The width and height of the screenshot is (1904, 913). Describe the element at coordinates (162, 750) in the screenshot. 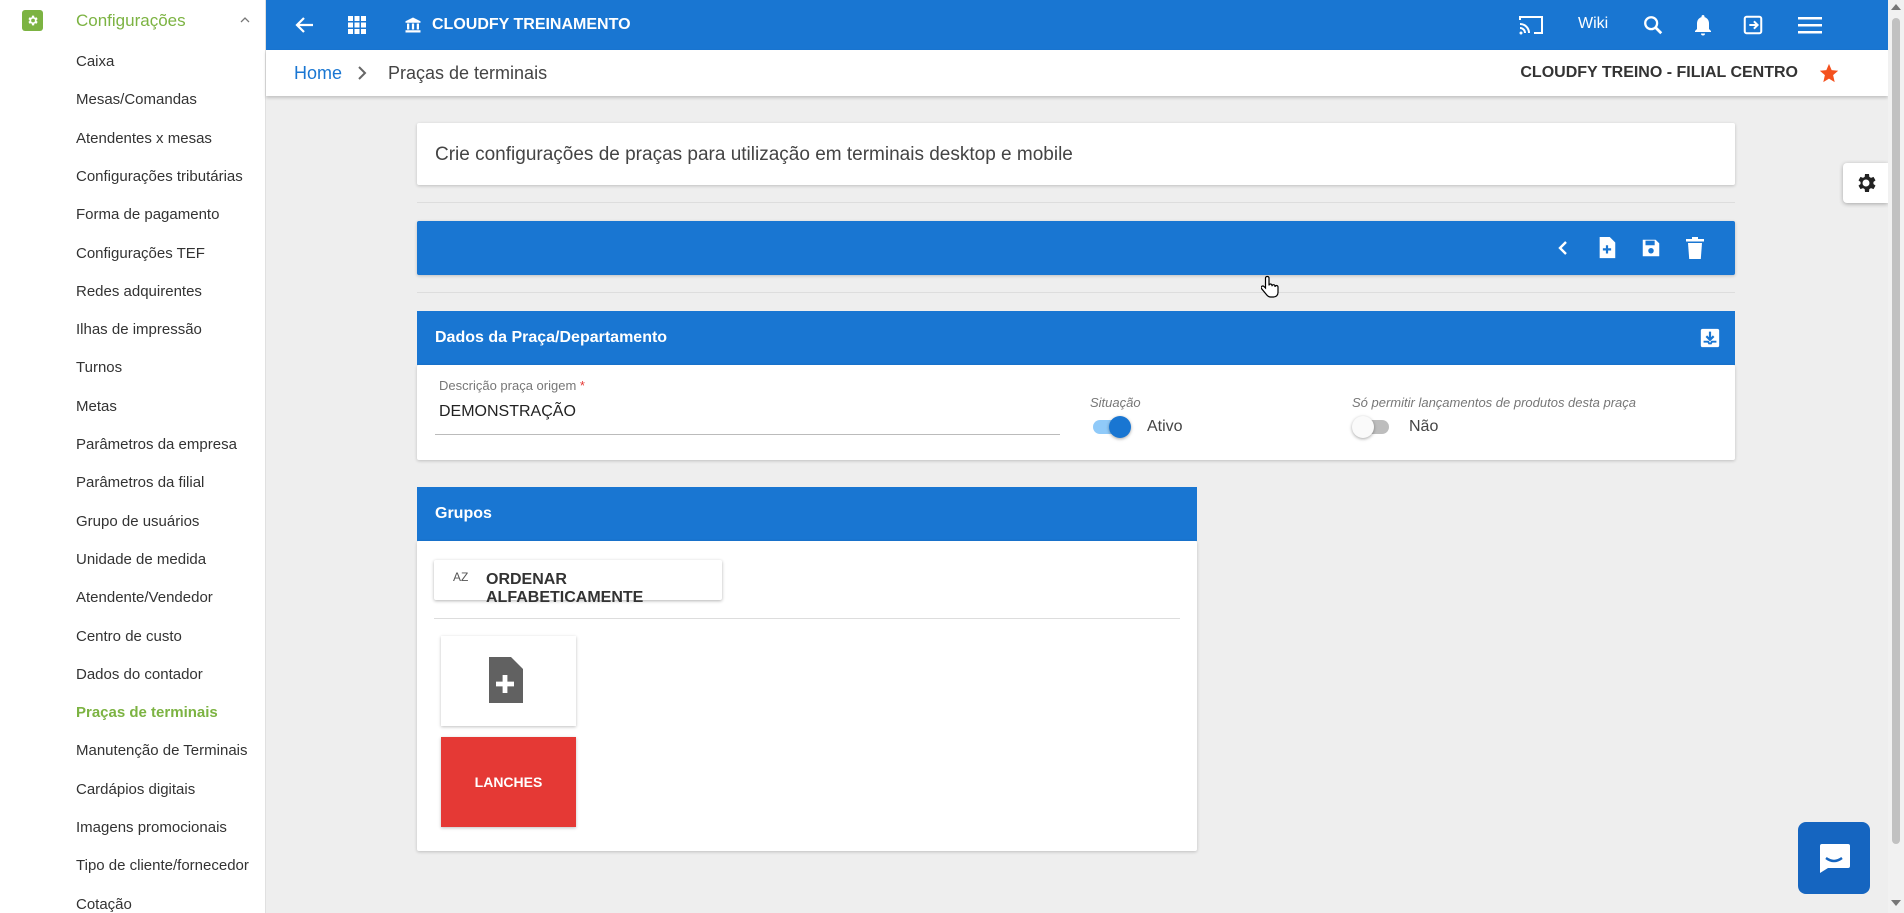

I see `sidebar-item: Manutenção de Terminais` at that location.